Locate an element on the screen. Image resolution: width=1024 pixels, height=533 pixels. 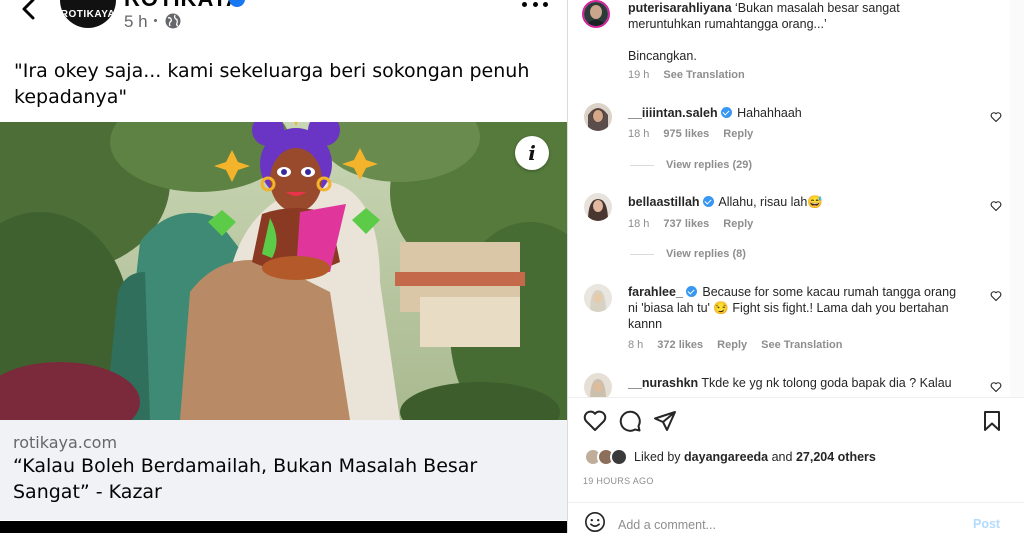
comment-username: __nurashkn is located at coordinates (663, 383).